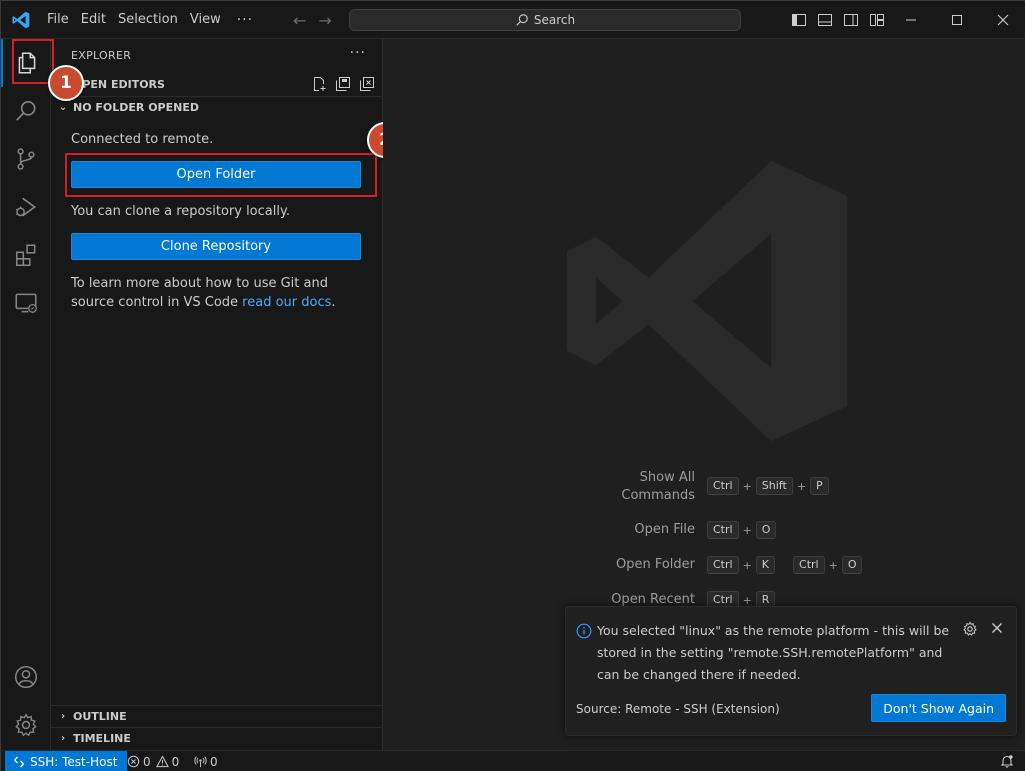 The height and width of the screenshot is (771, 1025). I want to click on close-window-button, so click(1002, 20).